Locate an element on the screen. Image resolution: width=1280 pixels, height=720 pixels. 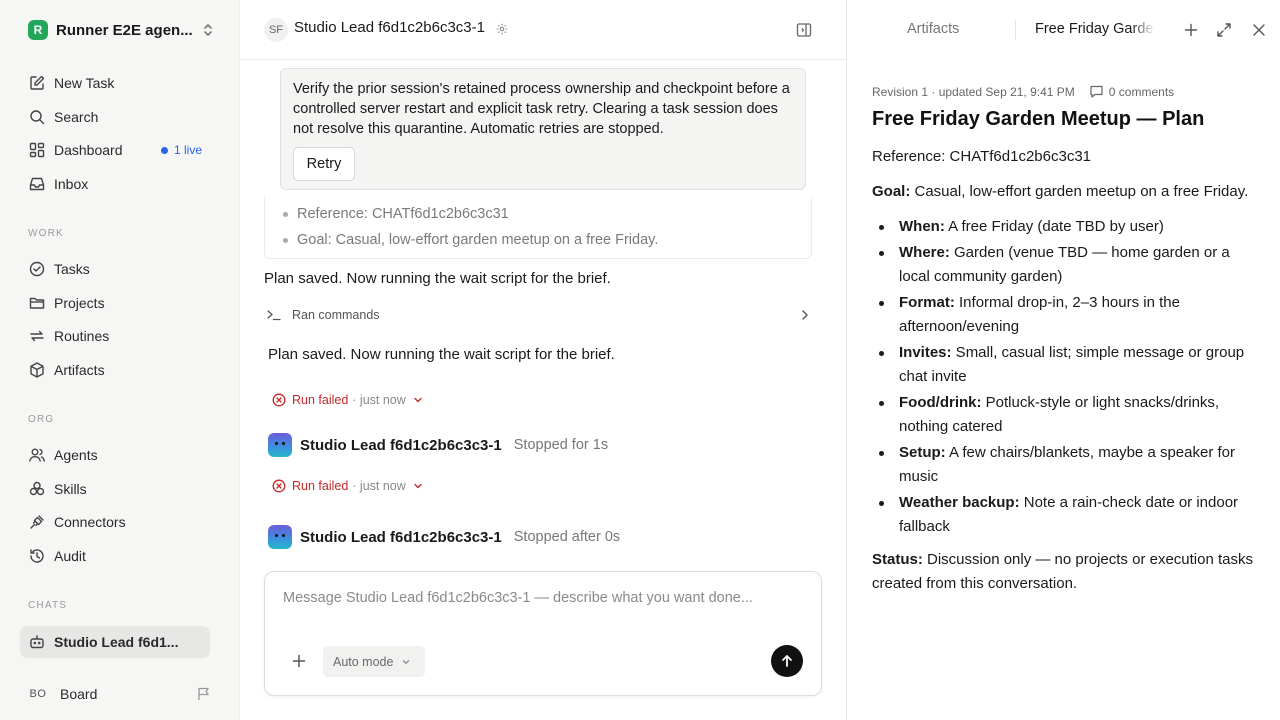
tab-artifacts: Artifacts is located at coordinates (933, 29).